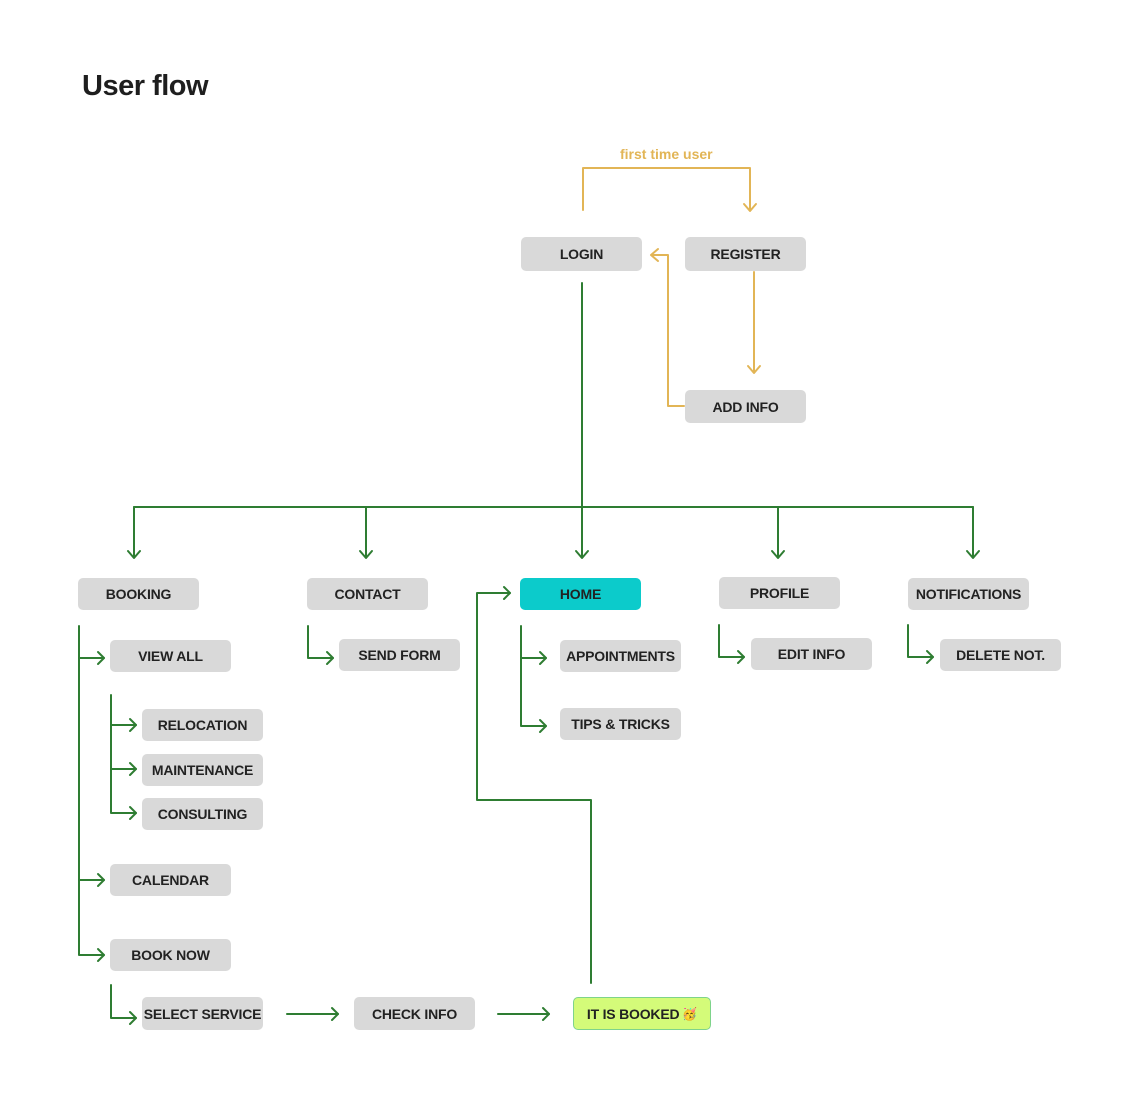 The image size is (1140, 1094). Describe the element at coordinates (745, 406) in the screenshot. I see `node-add-info: ADD INFO` at that location.